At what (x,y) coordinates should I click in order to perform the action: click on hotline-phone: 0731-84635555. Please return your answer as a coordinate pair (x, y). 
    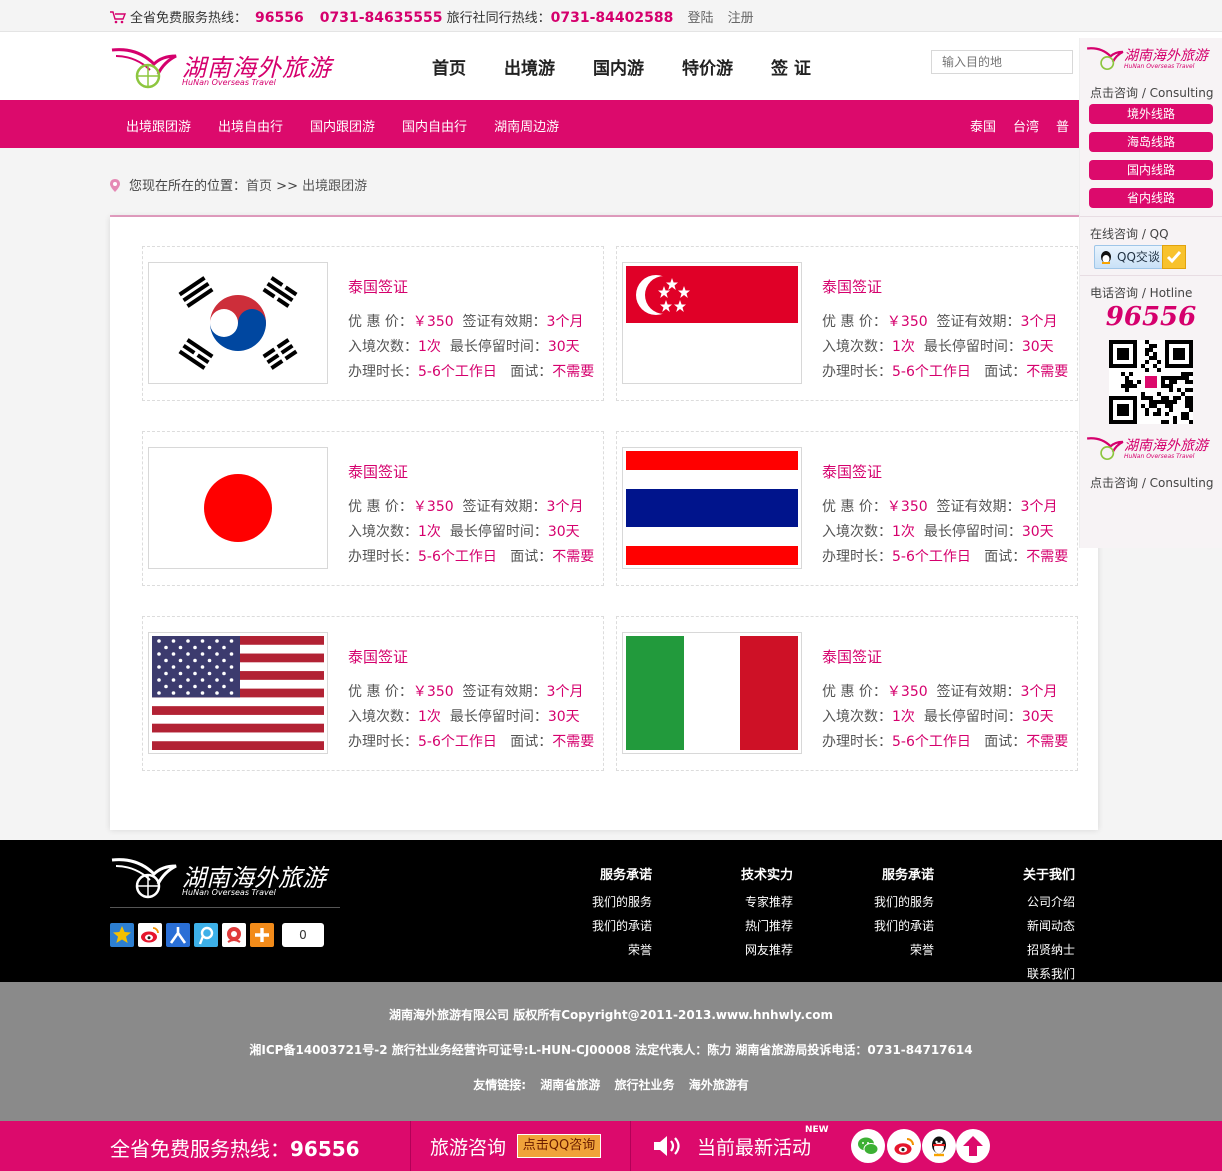
    Looking at the image, I should click on (381, 18).